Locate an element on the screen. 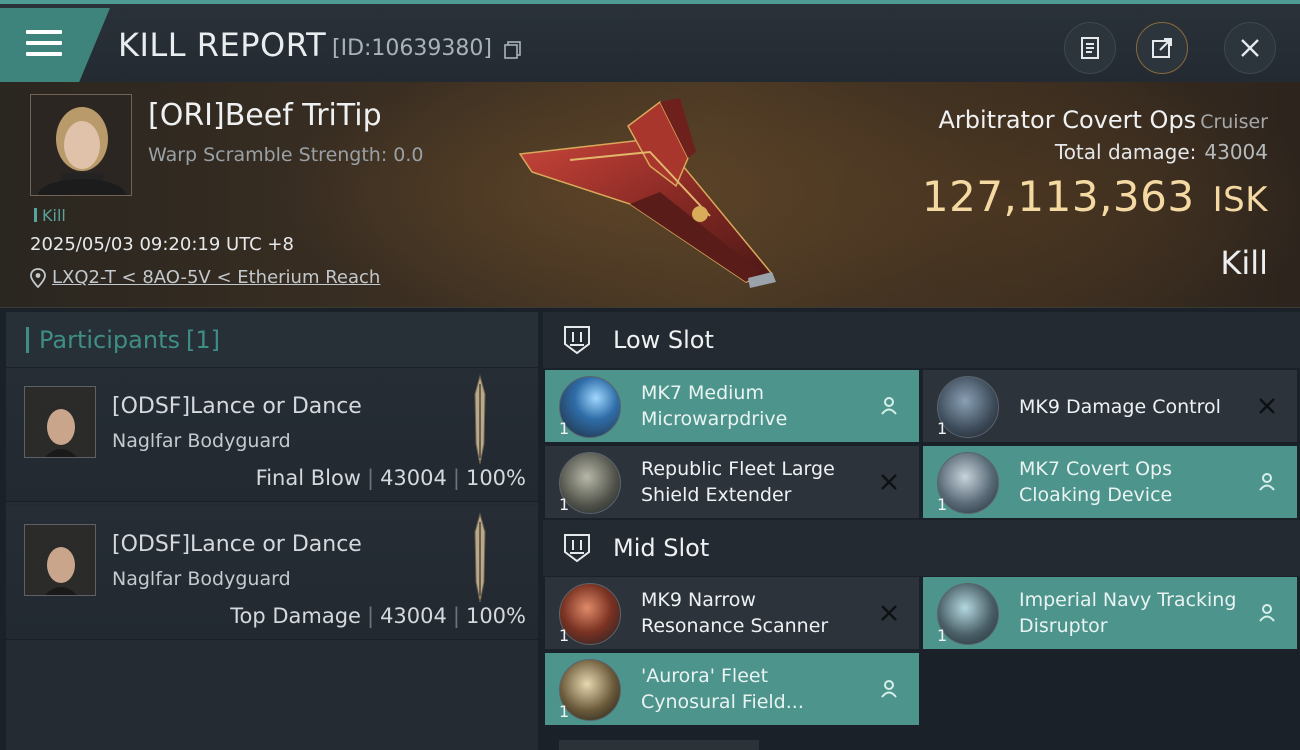  participants-title: Participants is located at coordinates (109, 339).